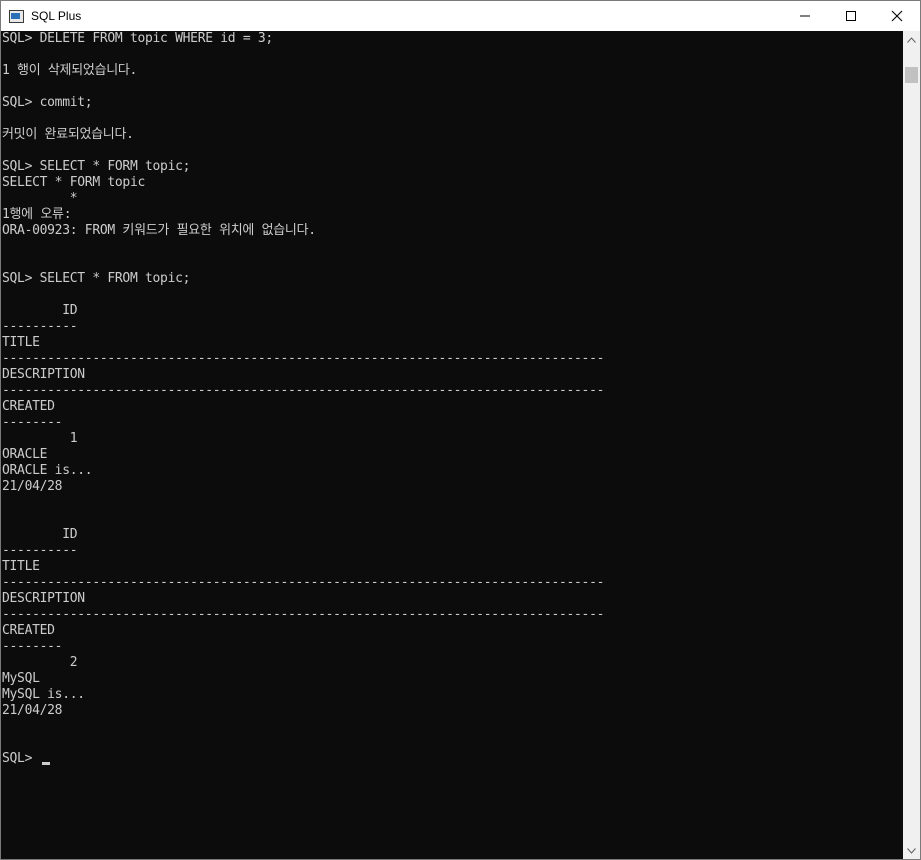 The image size is (921, 860). Describe the element at coordinates (137, 38) in the screenshot. I see `console-line: SQL> DELETE FROM topic WHERE id = 3;` at that location.